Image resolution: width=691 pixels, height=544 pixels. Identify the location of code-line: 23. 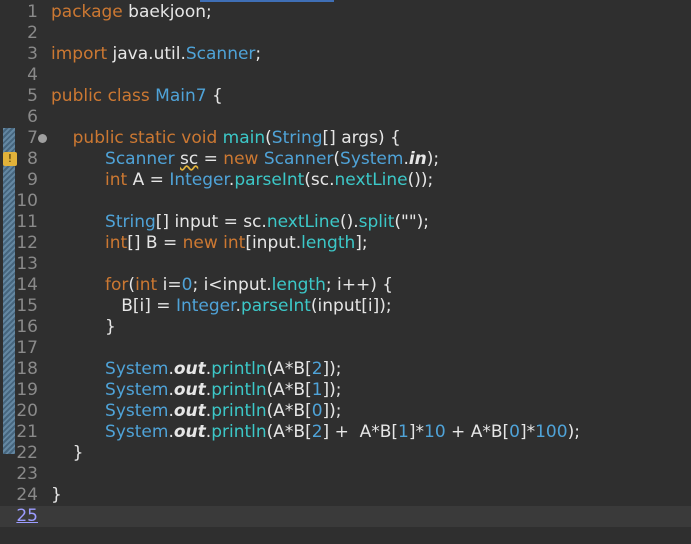
(345, 474).